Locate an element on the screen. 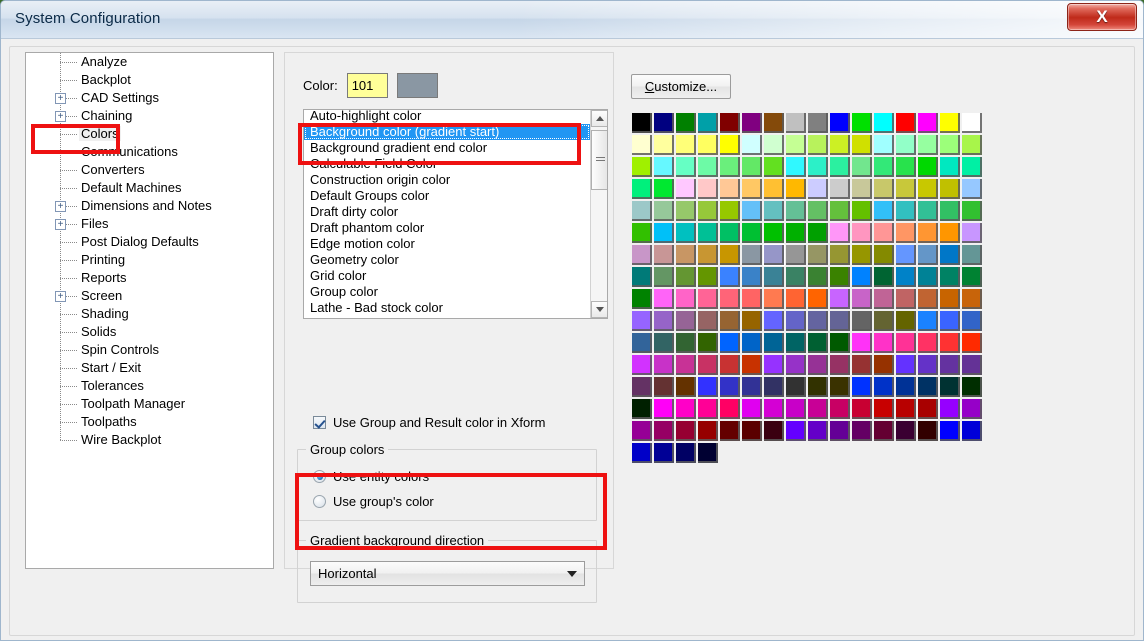 The width and height of the screenshot is (1144, 641). color-list-item: Geometry color is located at coordinates (447, 260).